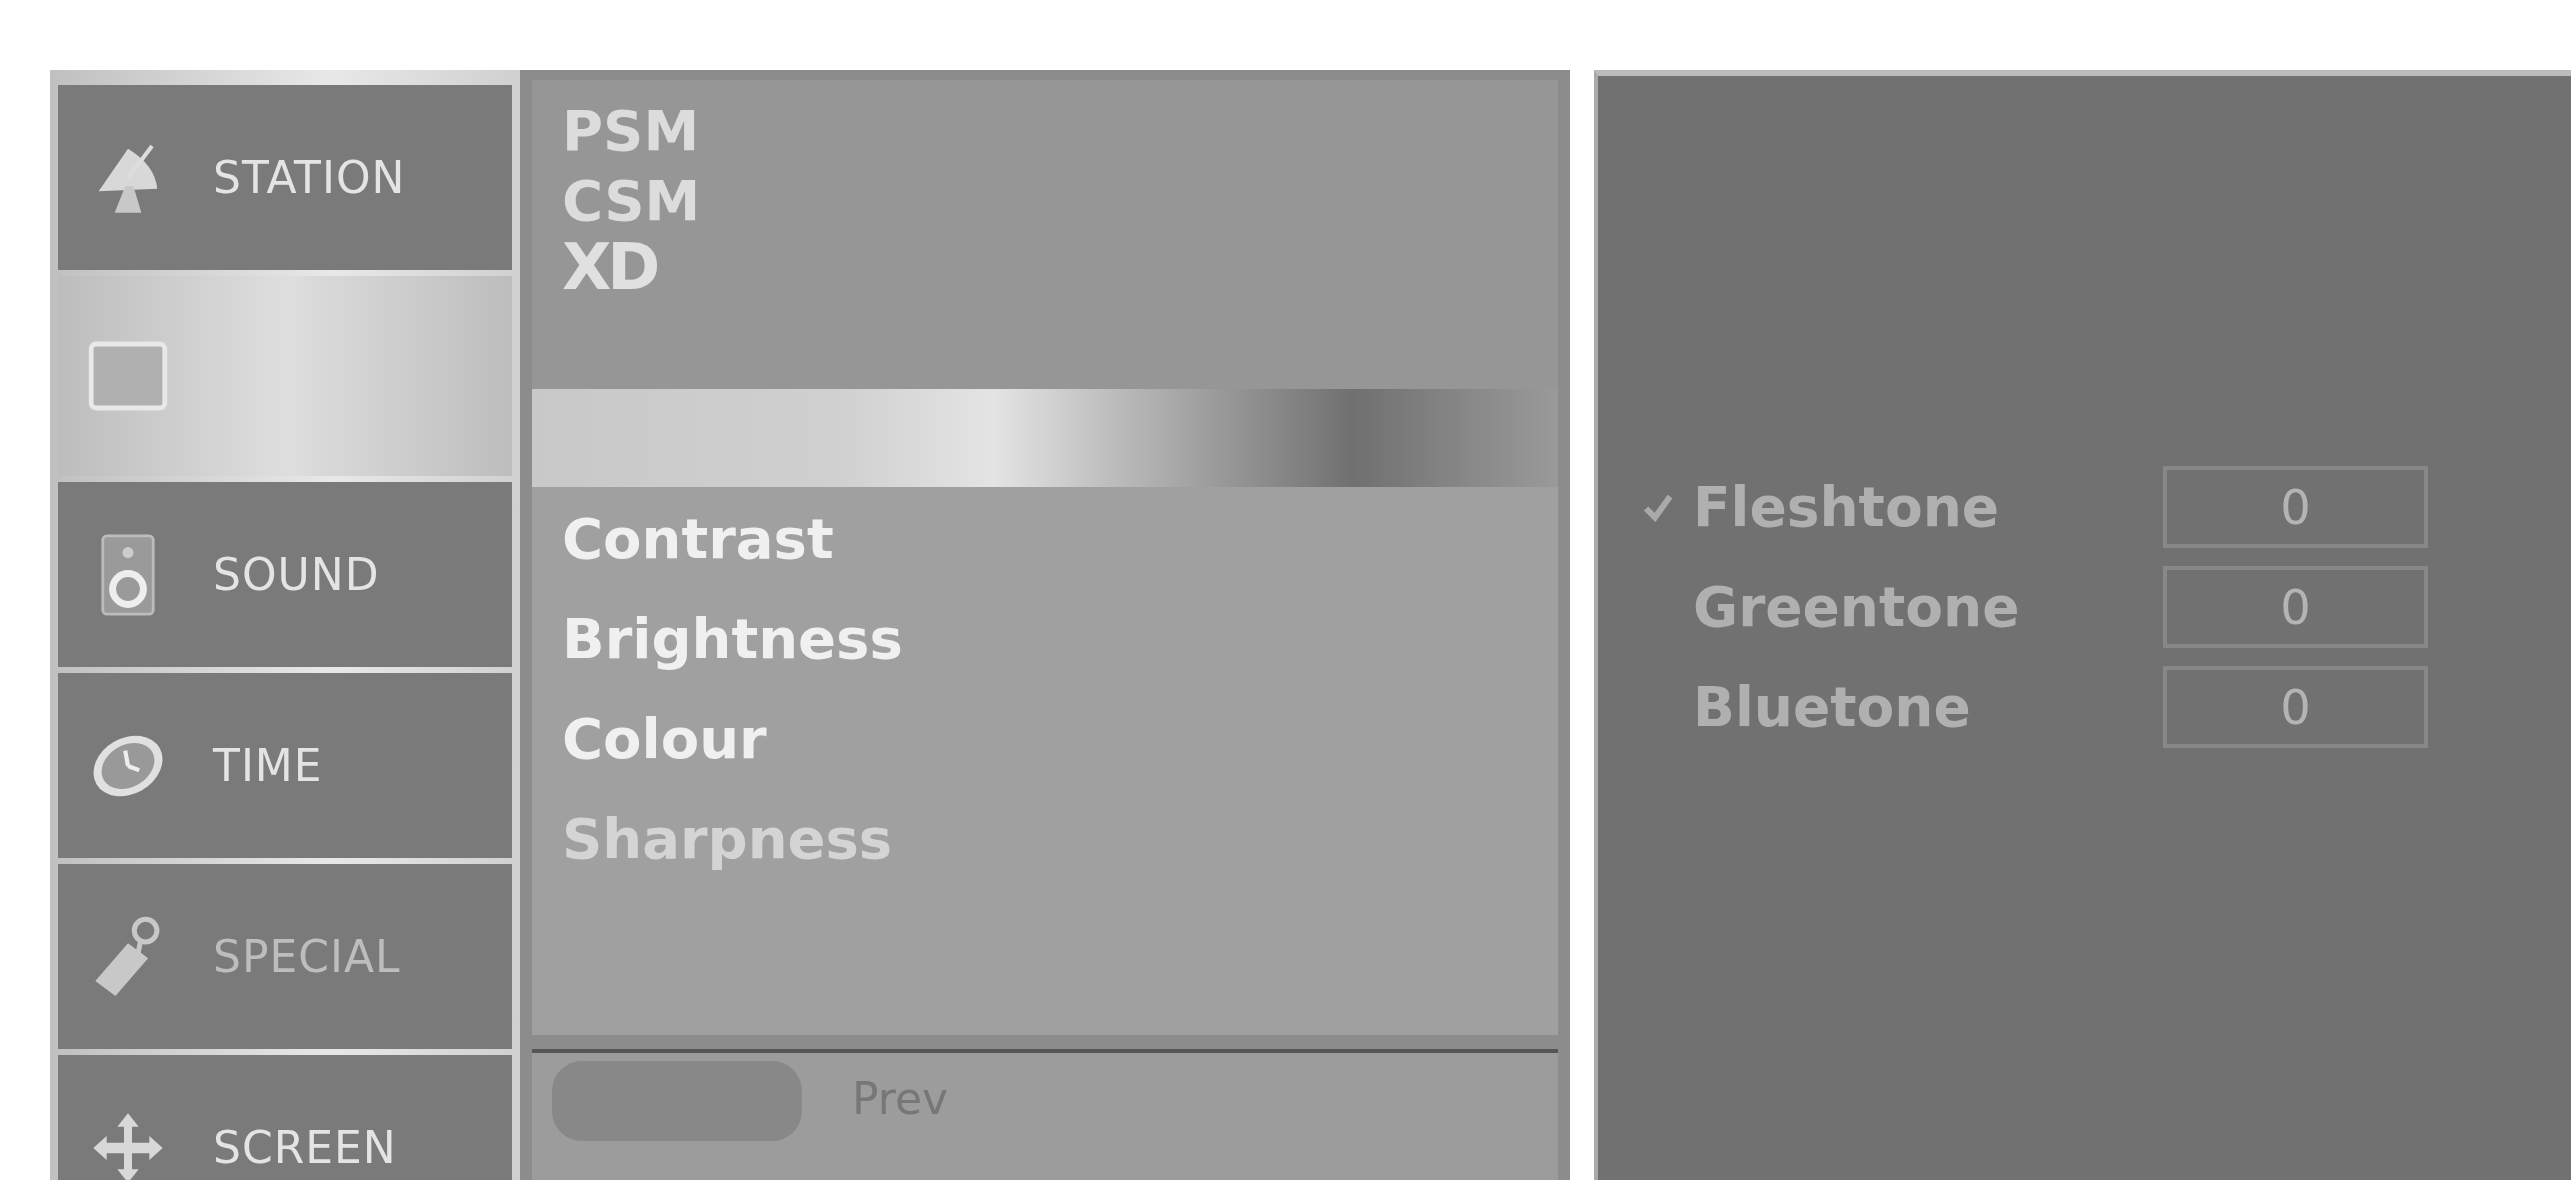  What do you see at coordinates (309, 177) in the screenshot?
I see `menu-label: STATION` at bounding box center [309, 177].